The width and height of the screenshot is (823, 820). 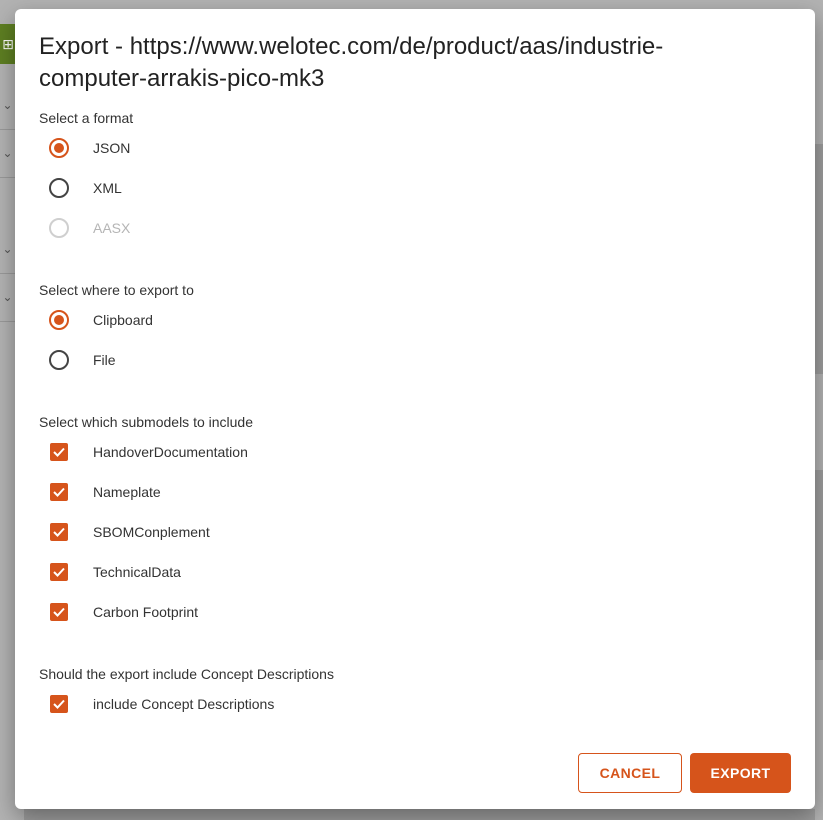 What do you see at coordinates (112, 228) in the screenshot?
I see `format-option-label: AASX` at bounding box center [112, 228].